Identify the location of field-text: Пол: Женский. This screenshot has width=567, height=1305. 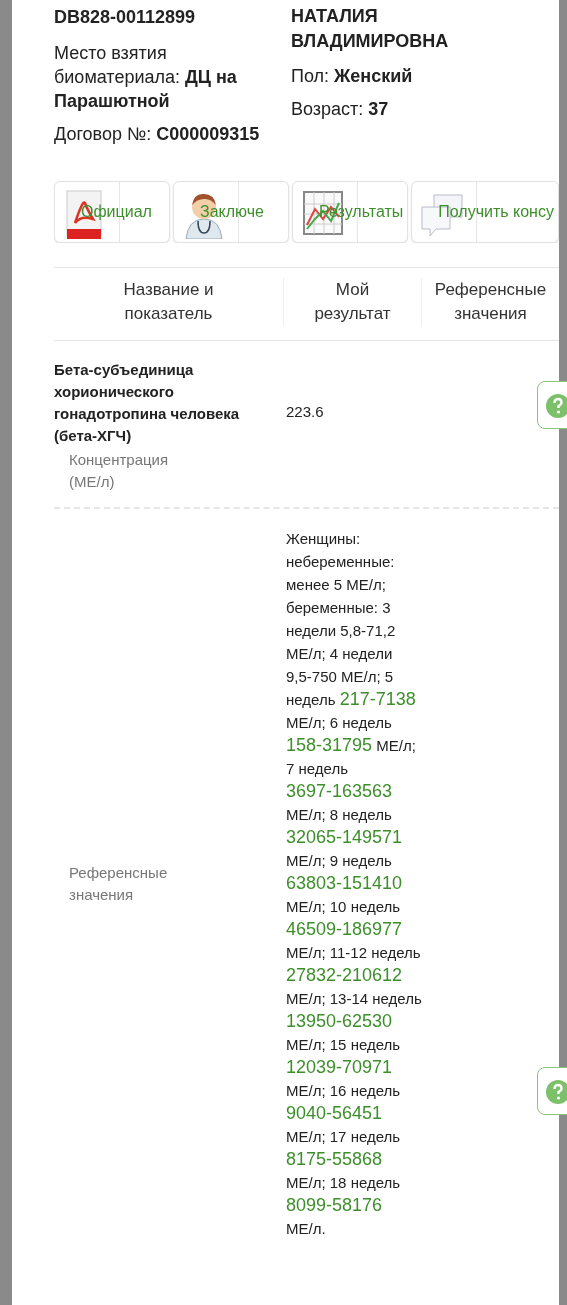
(352, 76).